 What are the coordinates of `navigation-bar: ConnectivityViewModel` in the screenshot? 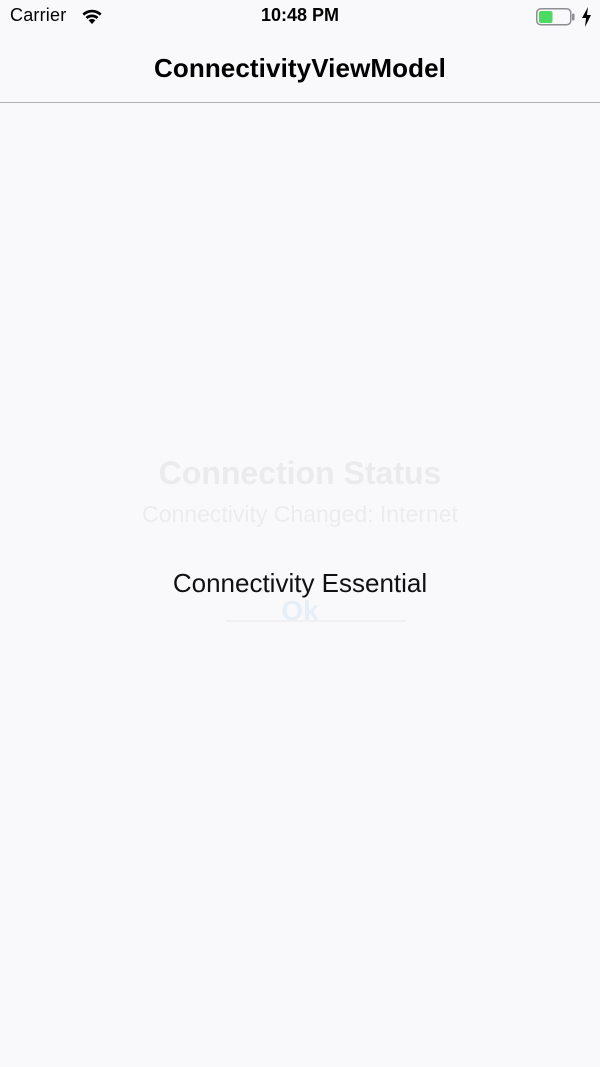 It's located at (300, 68).